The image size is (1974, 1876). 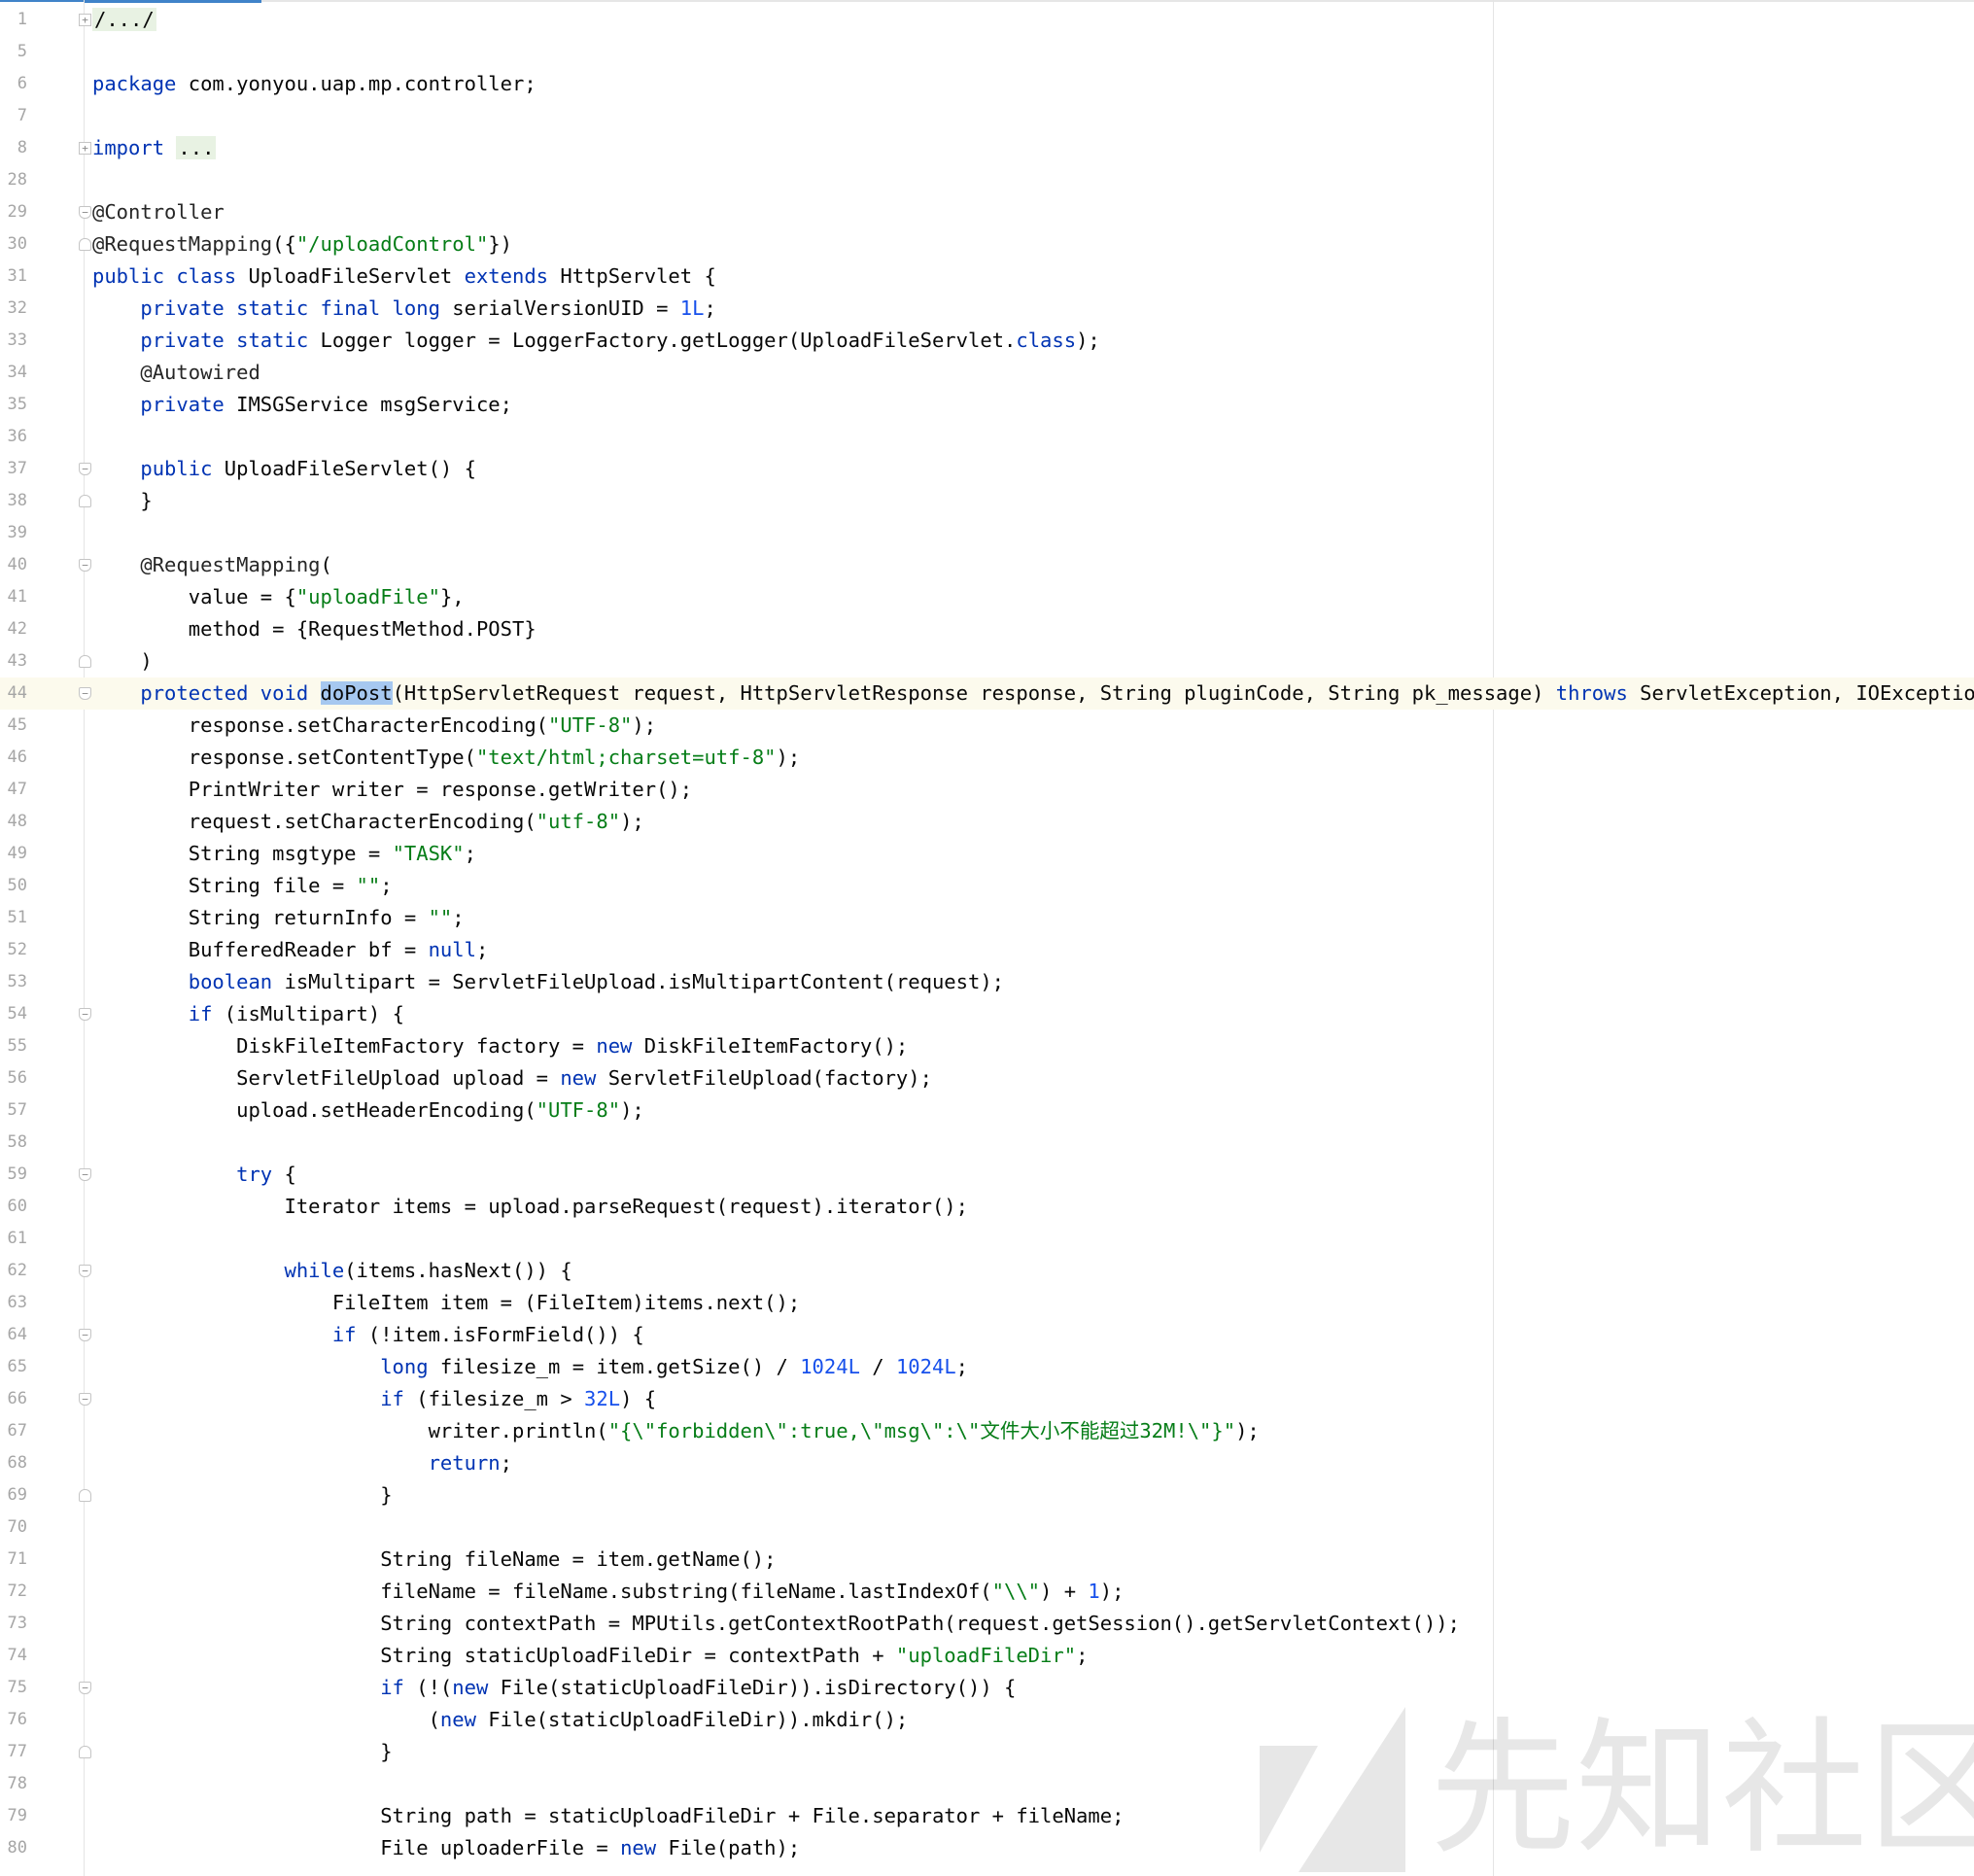 I want to click on code-line: 35 private IMSGService msgService;, so click(x=987, y=405).